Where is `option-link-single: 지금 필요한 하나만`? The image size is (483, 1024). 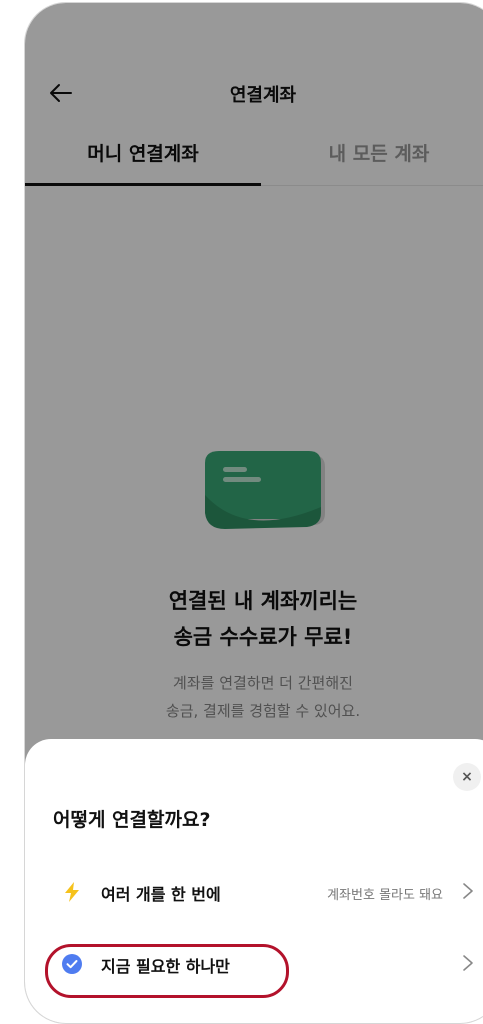
option-link-single: 지금 필요한 하나만 is located at coordinates (254, 965).